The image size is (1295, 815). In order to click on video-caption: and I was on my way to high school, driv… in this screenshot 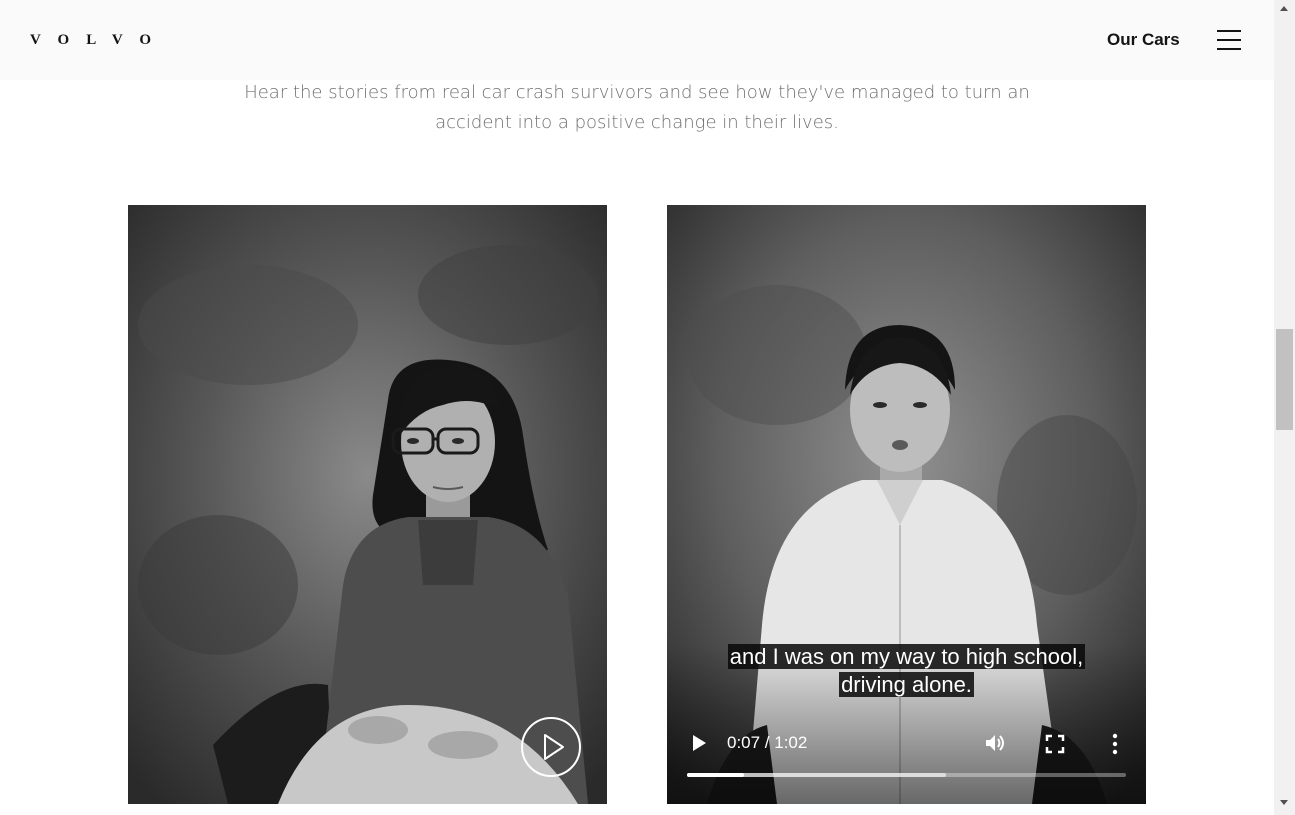, I will do `click(906, 671)`.